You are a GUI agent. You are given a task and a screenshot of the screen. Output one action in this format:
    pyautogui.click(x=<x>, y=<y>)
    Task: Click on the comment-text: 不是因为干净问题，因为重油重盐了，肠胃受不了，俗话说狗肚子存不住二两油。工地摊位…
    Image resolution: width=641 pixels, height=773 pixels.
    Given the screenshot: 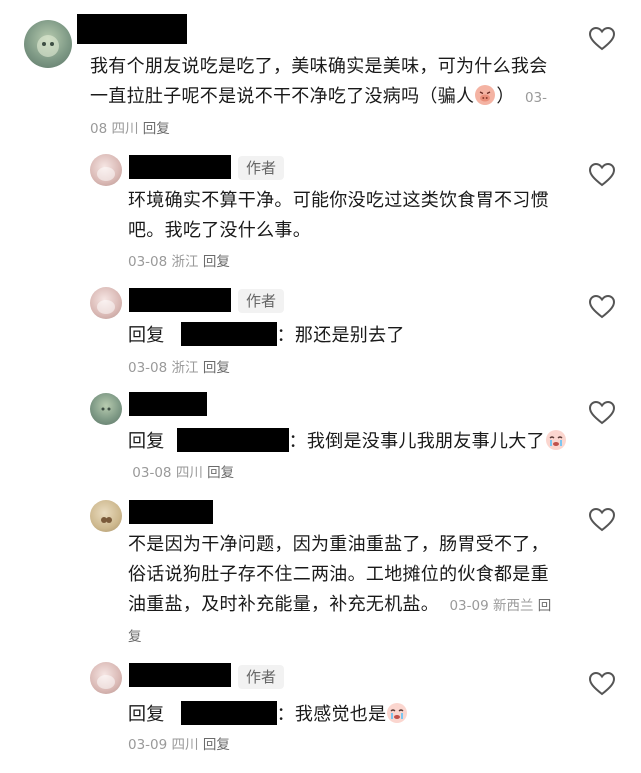 What is the action you would take?
    pyautogui.click(x=343, y=591)
    